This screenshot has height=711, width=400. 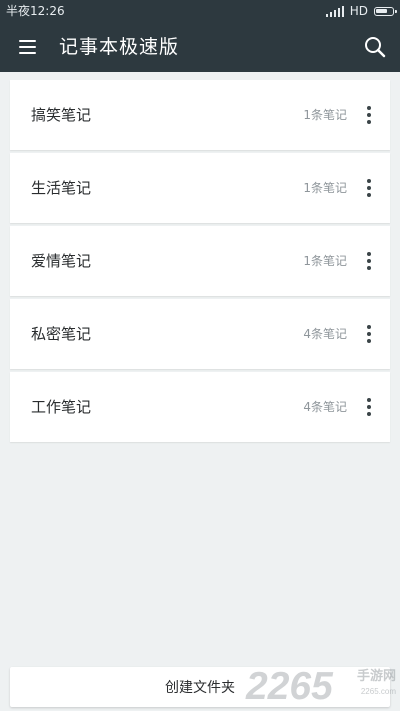 What do you see at coordinates (334, 11) in the screenshot?
I see `signal-icon` at bounding box center [334, 11].